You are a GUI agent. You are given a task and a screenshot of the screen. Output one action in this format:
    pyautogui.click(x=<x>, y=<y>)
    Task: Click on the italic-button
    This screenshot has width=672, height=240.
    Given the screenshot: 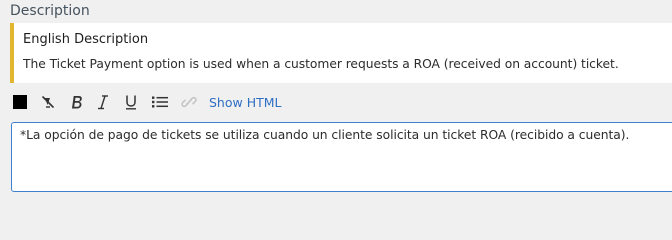 What is the action you would take?
    pyautogui.click(x=103, y=102)
    